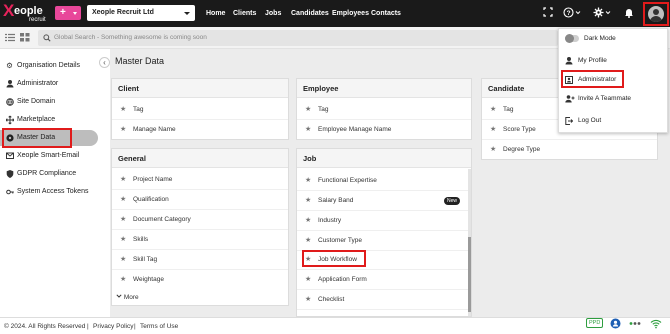 Image resolution: width=670 pixels, height=334 pixels. Describe the element at coordinates (36, 119) in the screenshot. I see `sidebar-item-label: Marketplace` at that location.